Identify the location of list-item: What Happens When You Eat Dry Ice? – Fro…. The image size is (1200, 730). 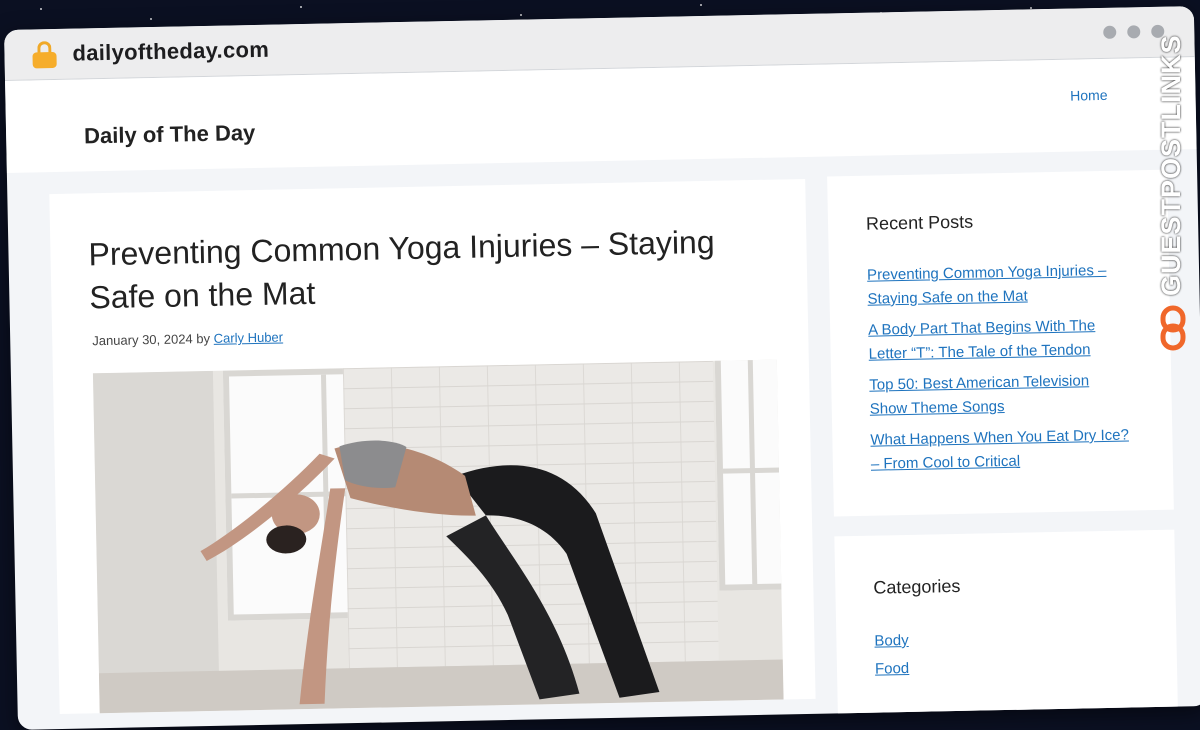
(1000, 449).